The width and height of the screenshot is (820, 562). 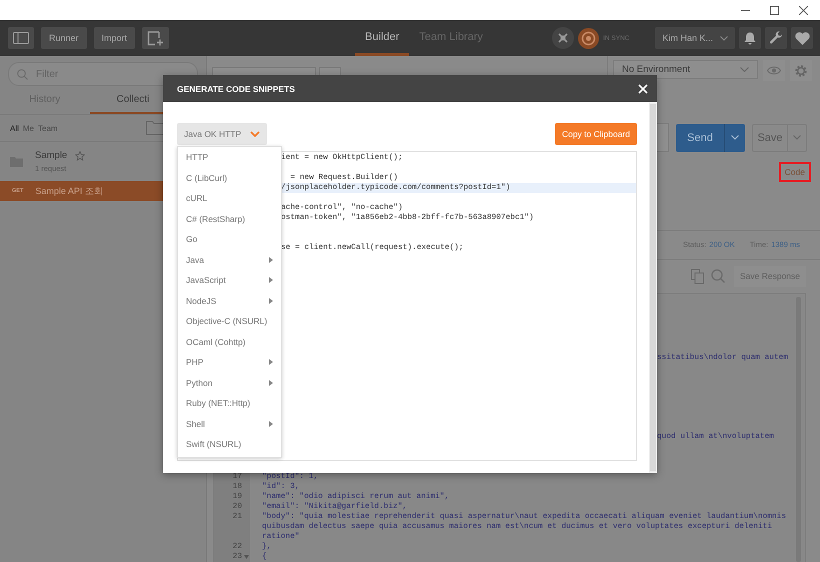 What do you see at coordinates (115, 38) in the screenshot?
I see `toolbar-button: Import` at bounding box center [115, 38].